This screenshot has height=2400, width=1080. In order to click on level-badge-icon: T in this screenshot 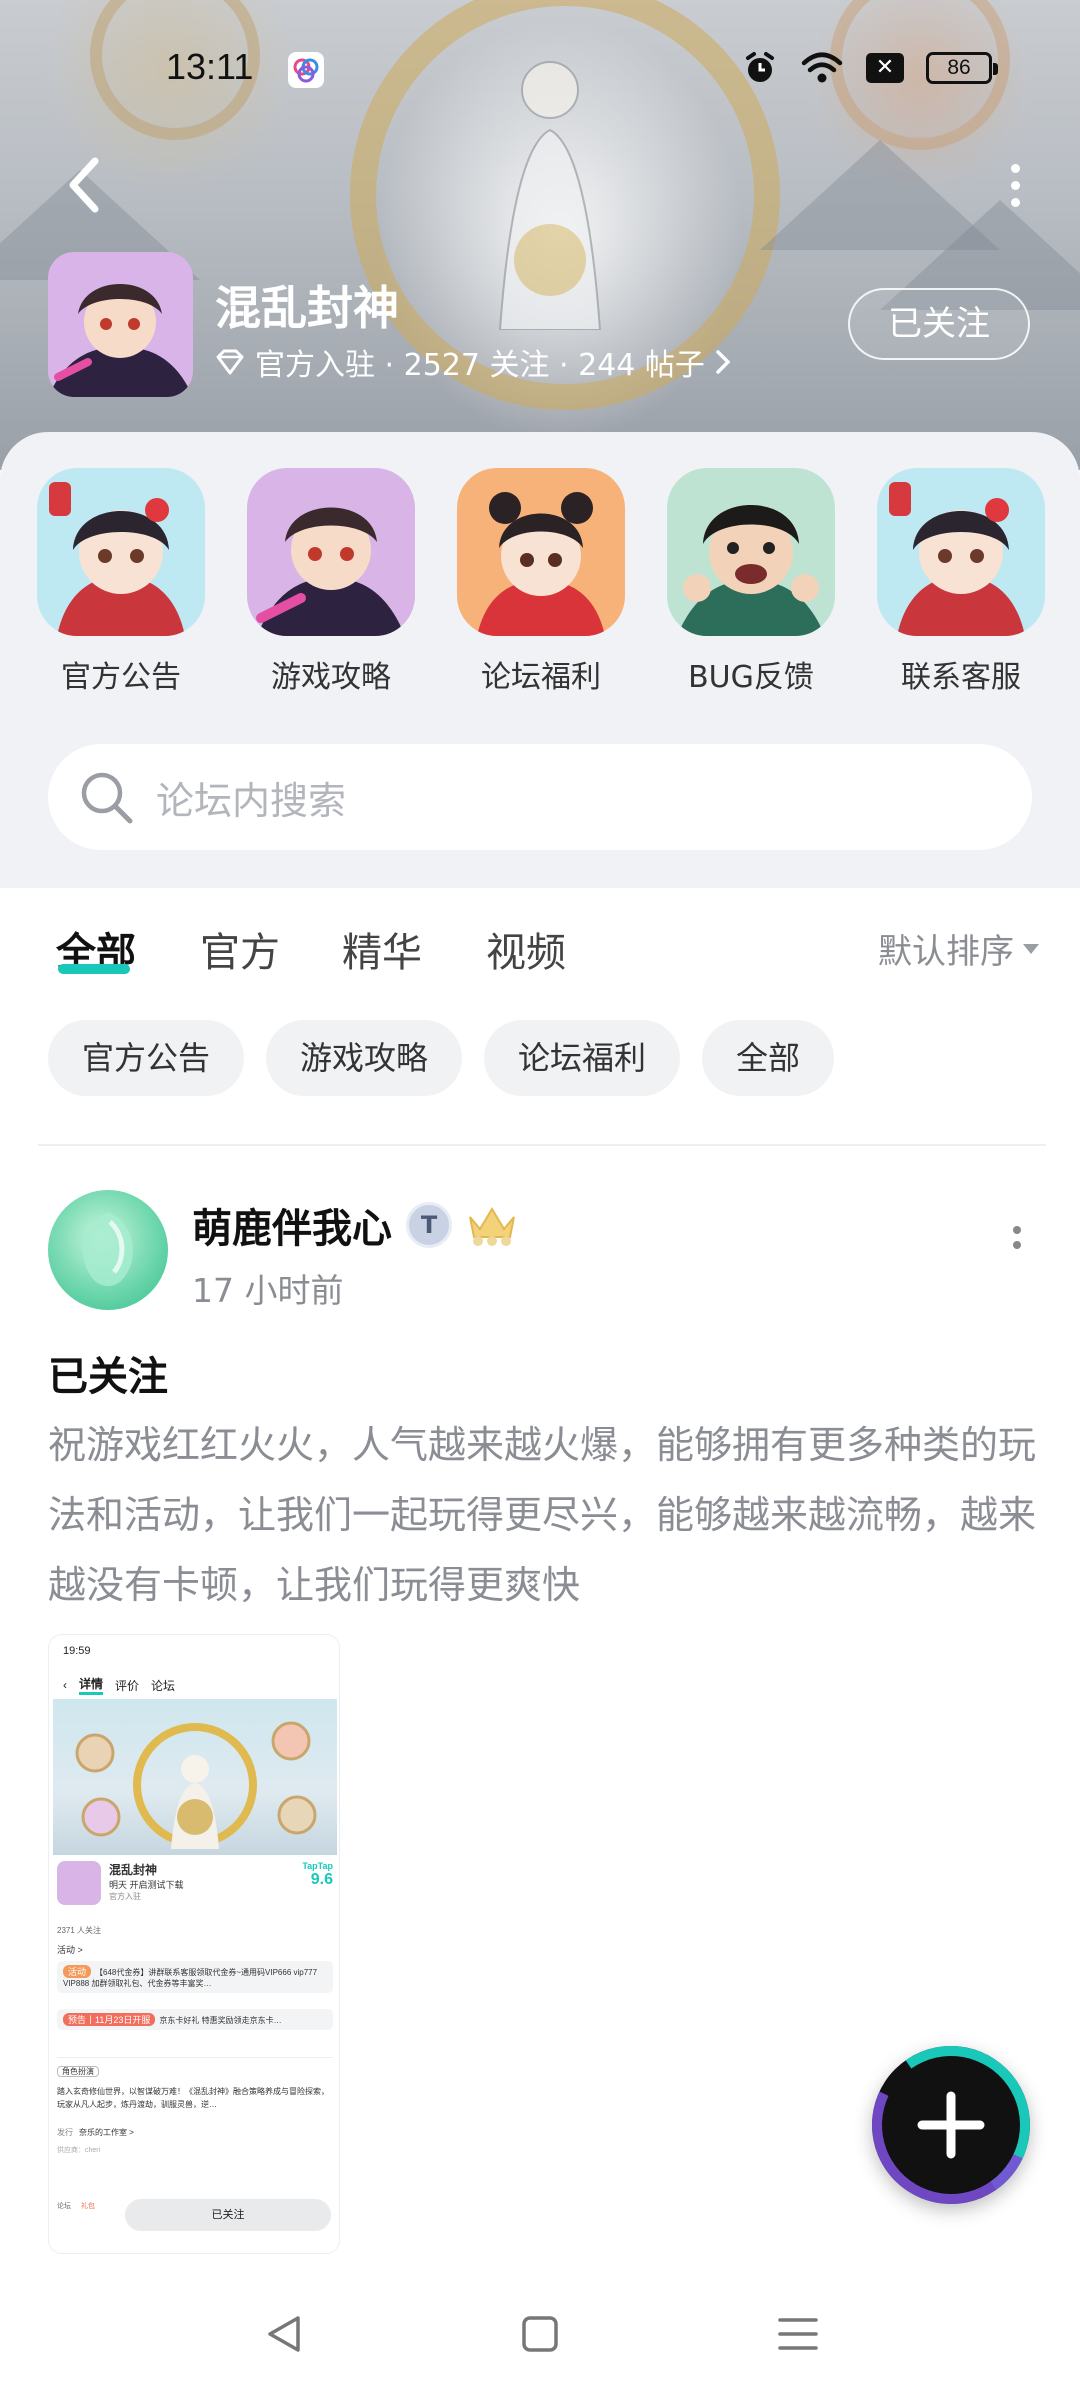, I will do `click(429, 1225)`.